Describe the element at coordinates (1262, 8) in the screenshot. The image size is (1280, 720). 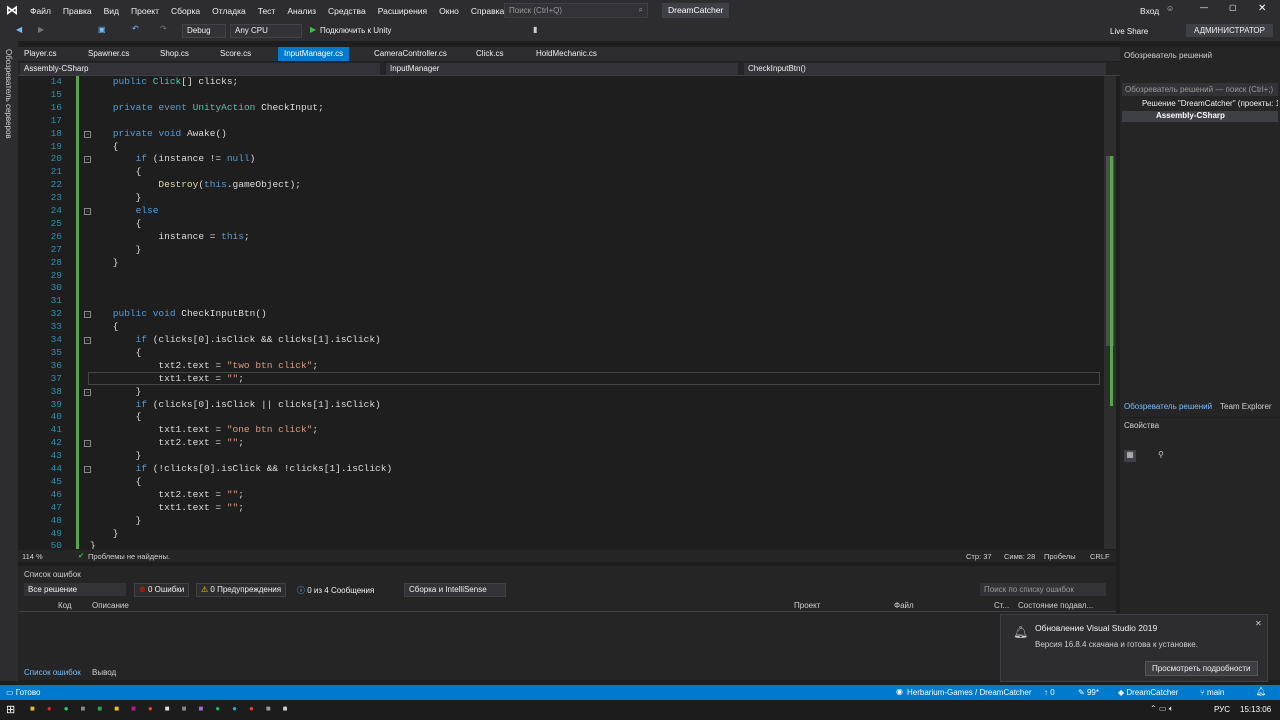
I see `close-button: ✕` at that location.